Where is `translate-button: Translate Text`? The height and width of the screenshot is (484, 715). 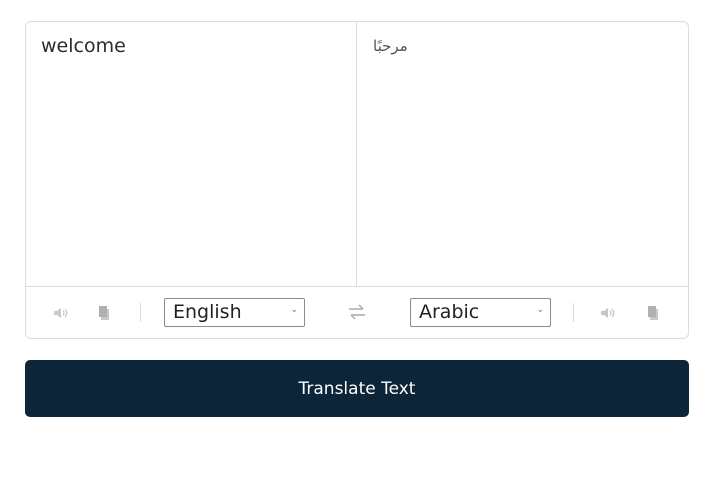 translate-button: Translate Text is located at coordinates (357, 388).